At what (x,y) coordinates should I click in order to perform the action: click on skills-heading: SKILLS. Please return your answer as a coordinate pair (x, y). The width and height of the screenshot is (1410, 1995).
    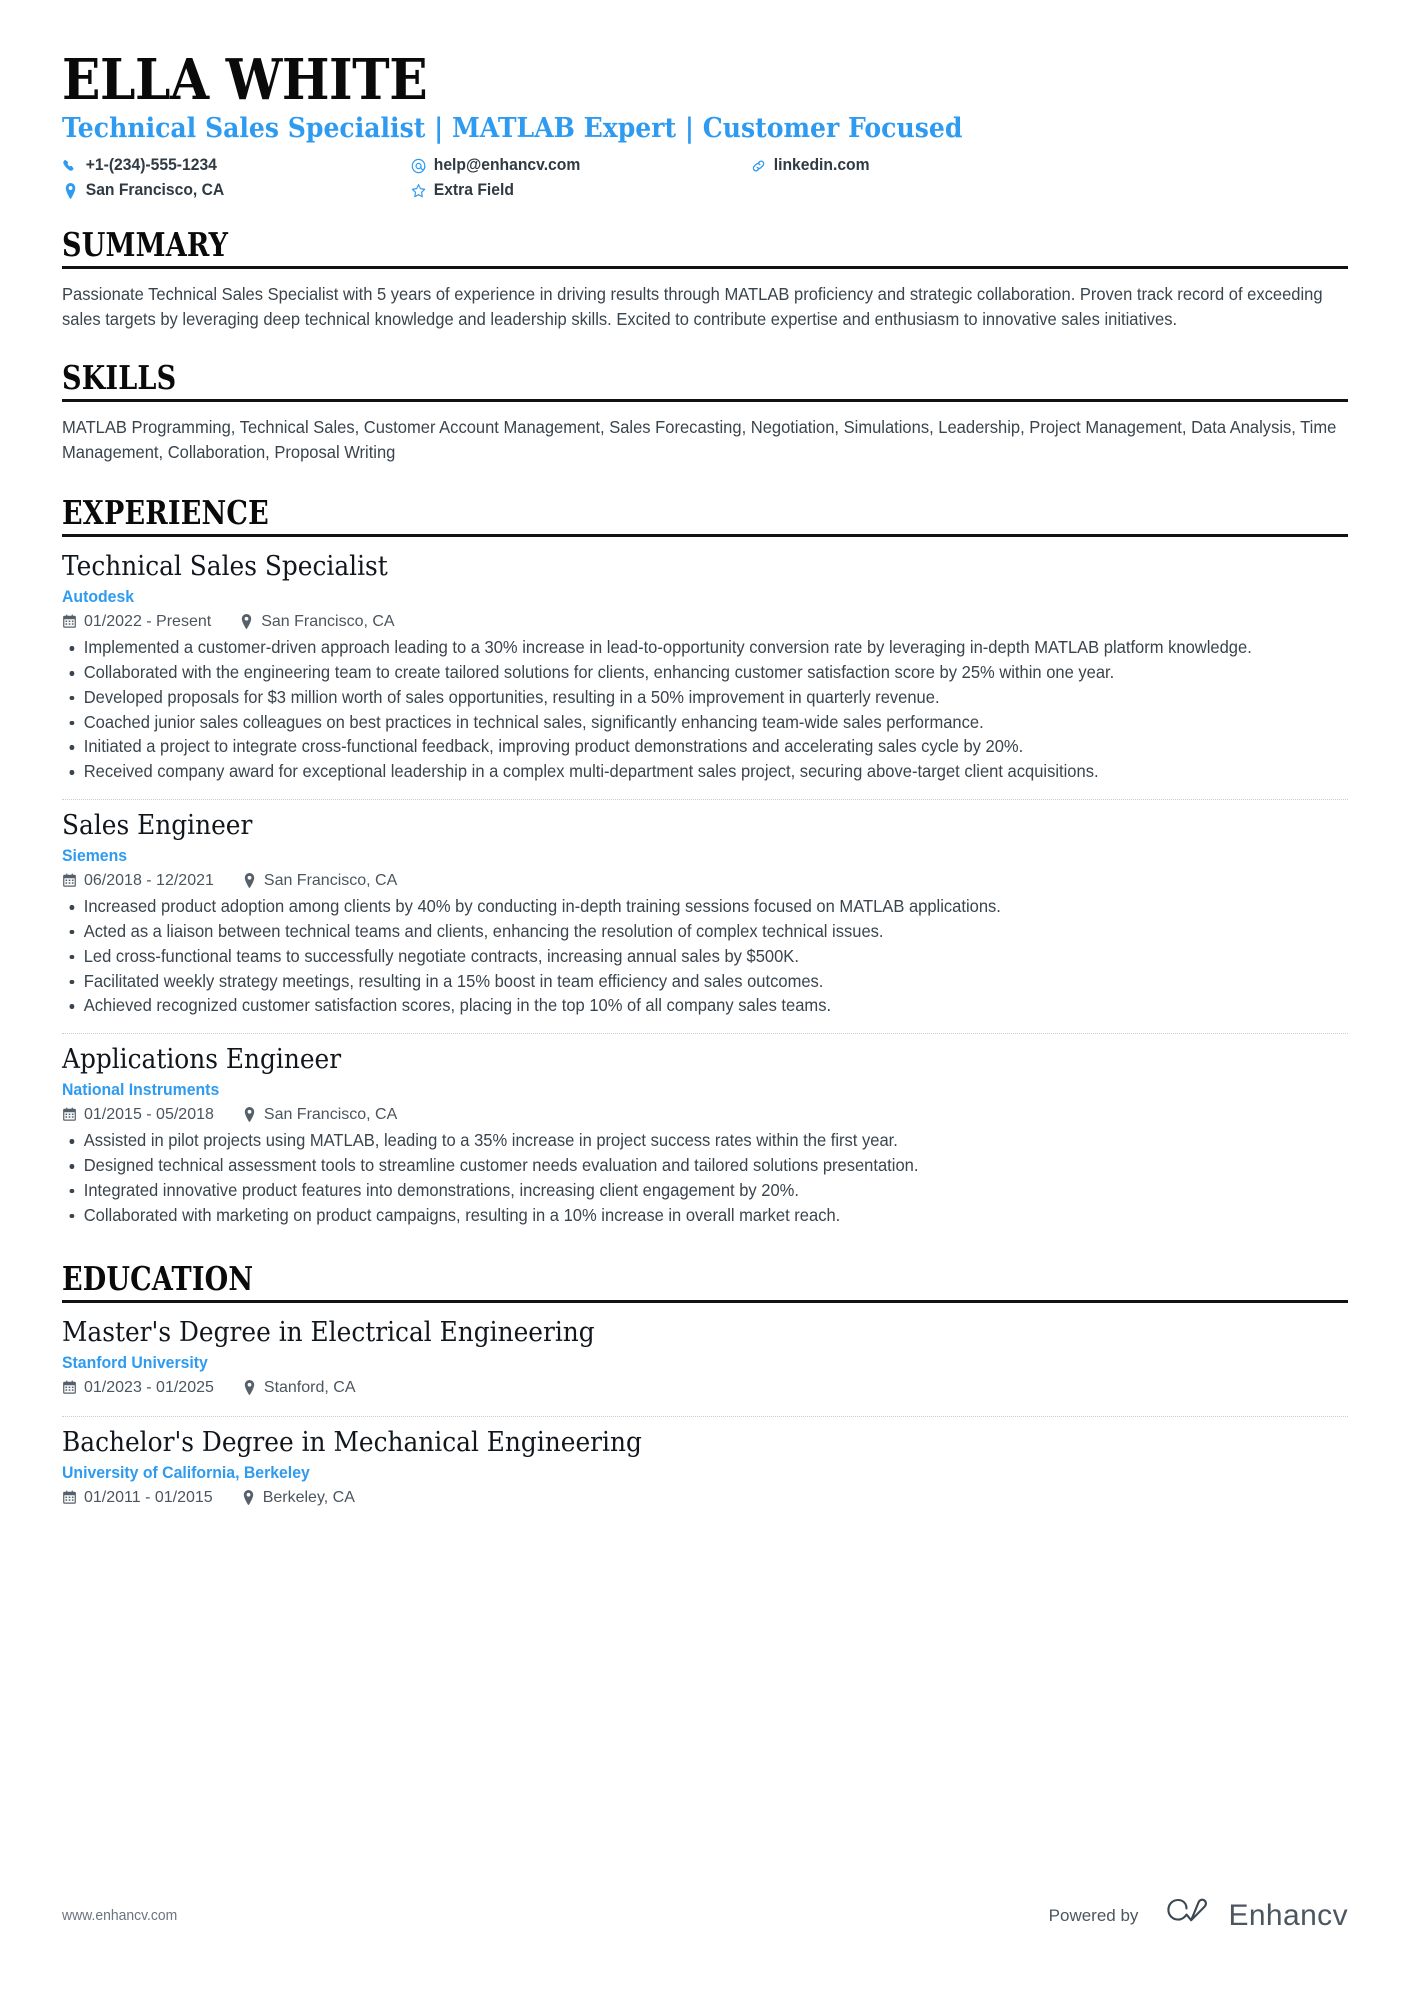
    Looking at the image, I should click on (119, 377).